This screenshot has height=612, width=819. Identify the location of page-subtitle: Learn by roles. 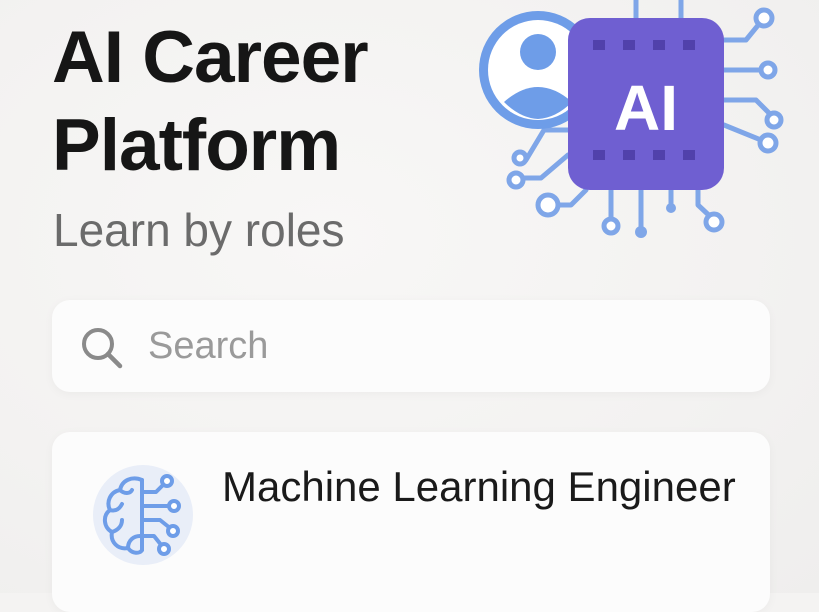
(199, 230).